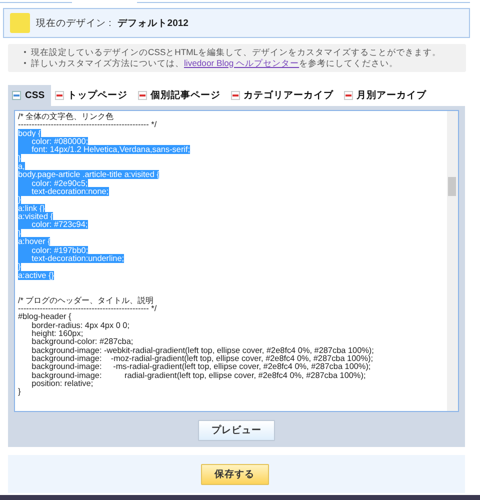  I want to click on design-label: 現在のデザイン :, so click(74, 23).